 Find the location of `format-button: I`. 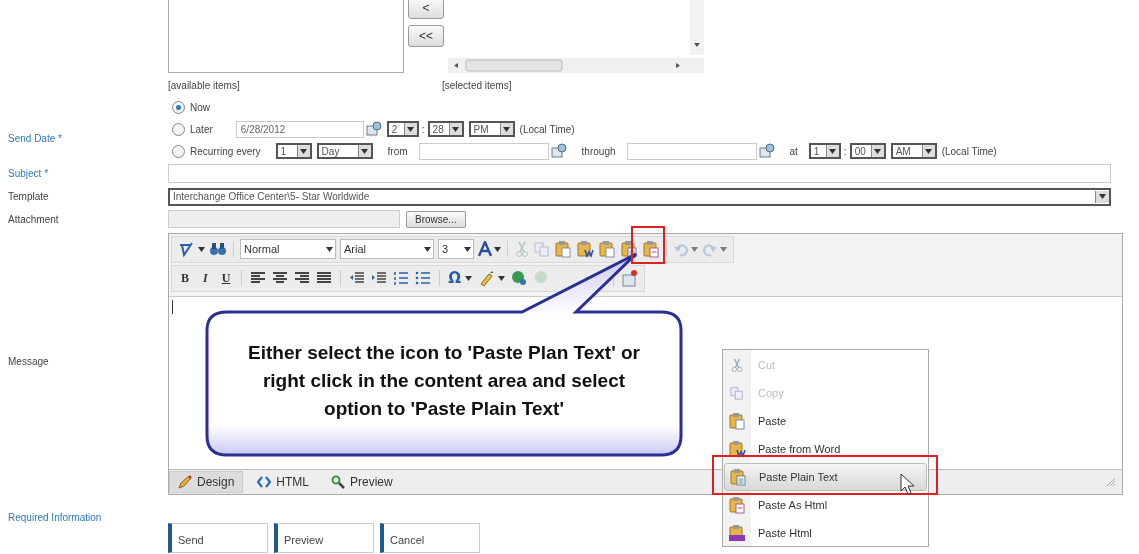

format-button: I is located at coordinates (205, 278).